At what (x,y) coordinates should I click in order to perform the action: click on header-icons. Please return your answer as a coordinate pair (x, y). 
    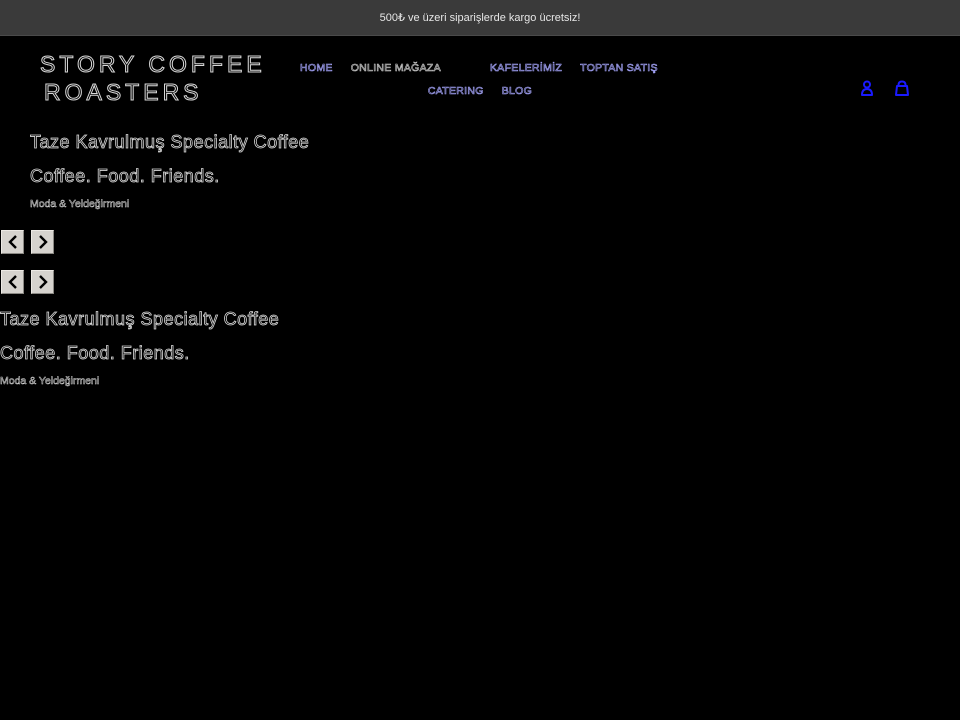
    Looking at the image, I should click on (884, 88).